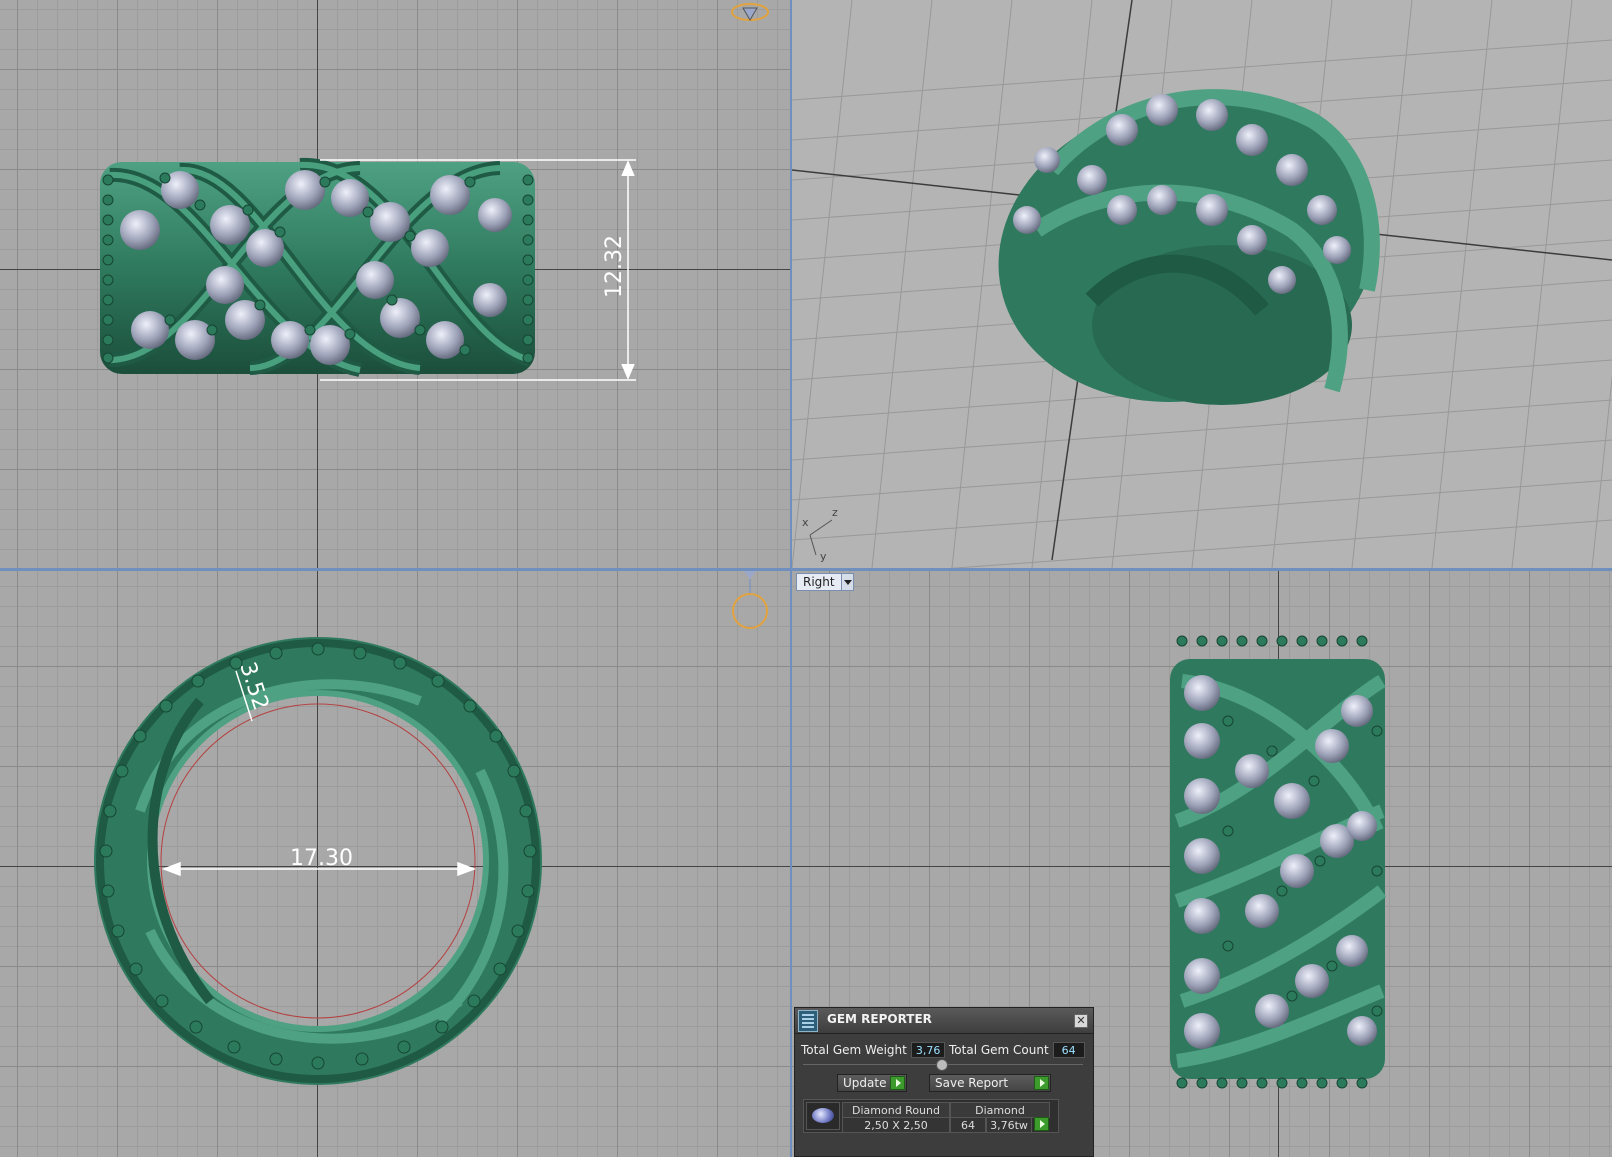 The image size is (1612, 1157). I want to click on total-gem-count-label: Total Gem Count, so click(999, 1050).